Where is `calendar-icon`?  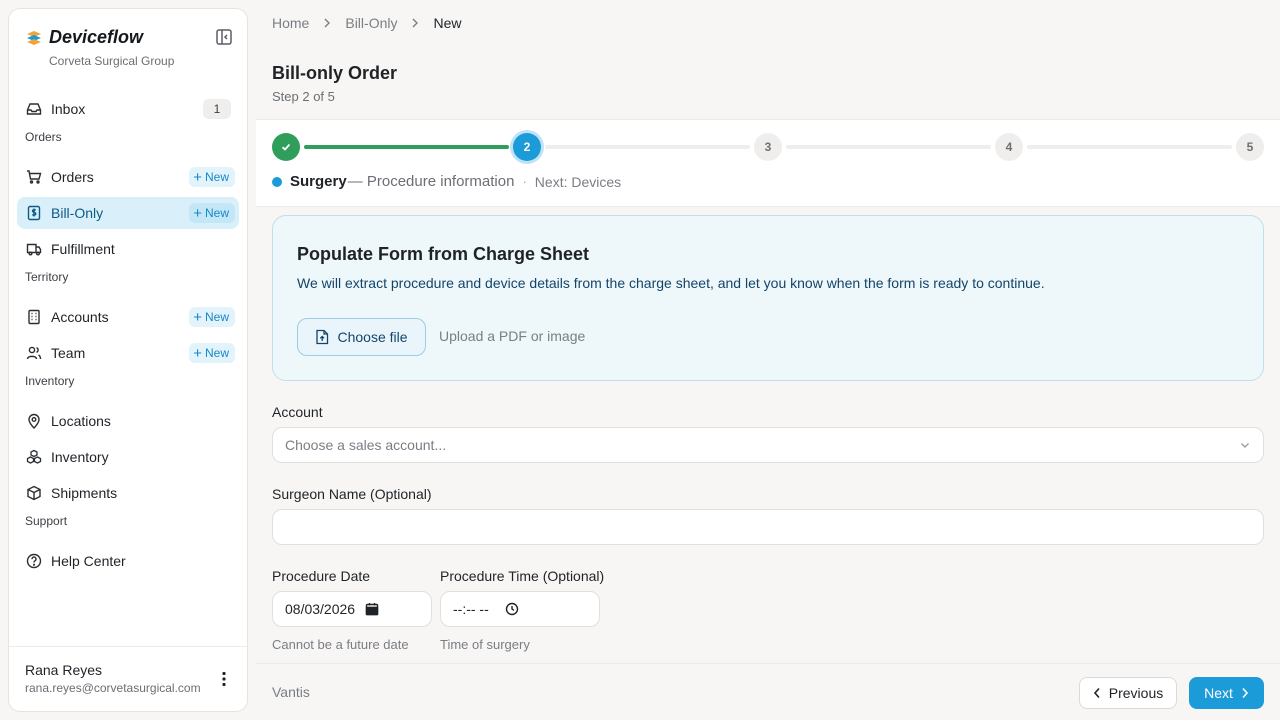
calendar-icon is located at coordinates (372, 609).